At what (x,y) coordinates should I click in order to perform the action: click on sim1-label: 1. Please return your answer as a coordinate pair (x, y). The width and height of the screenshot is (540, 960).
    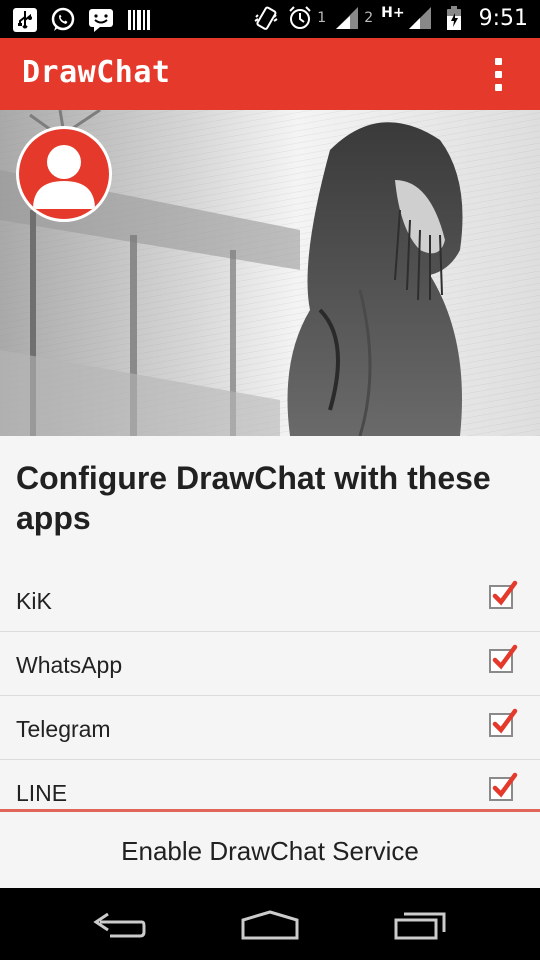
    Looking at the image, I should click on (322, 18).